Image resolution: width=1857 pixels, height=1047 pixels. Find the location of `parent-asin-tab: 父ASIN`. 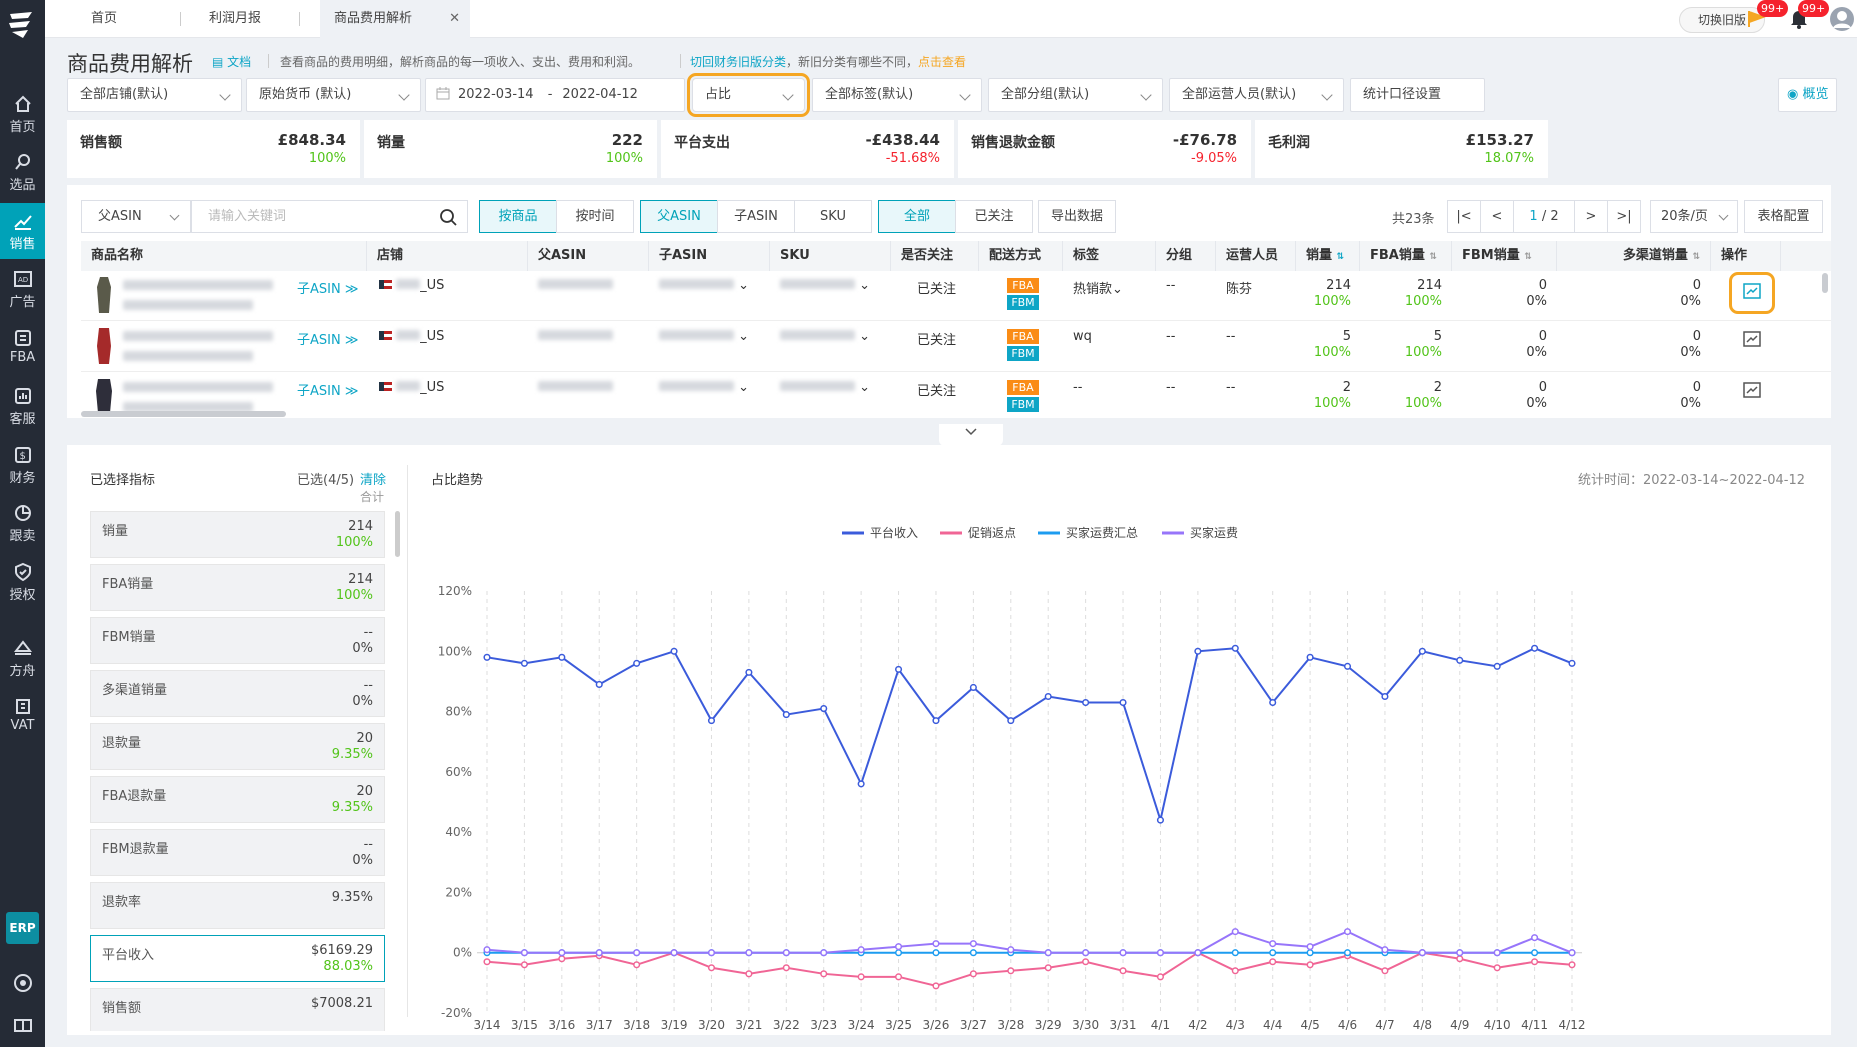

parent-asin-tab: 父ASIN is located at coordinates (679, 216).